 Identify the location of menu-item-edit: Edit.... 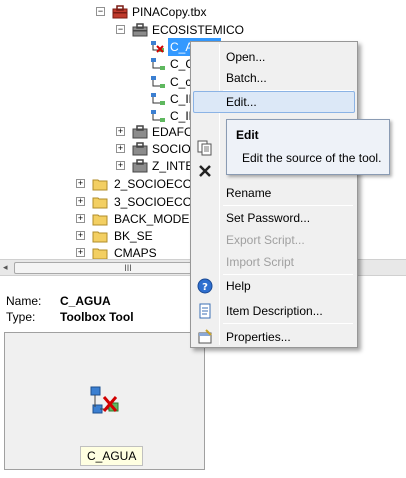
(274, 102).